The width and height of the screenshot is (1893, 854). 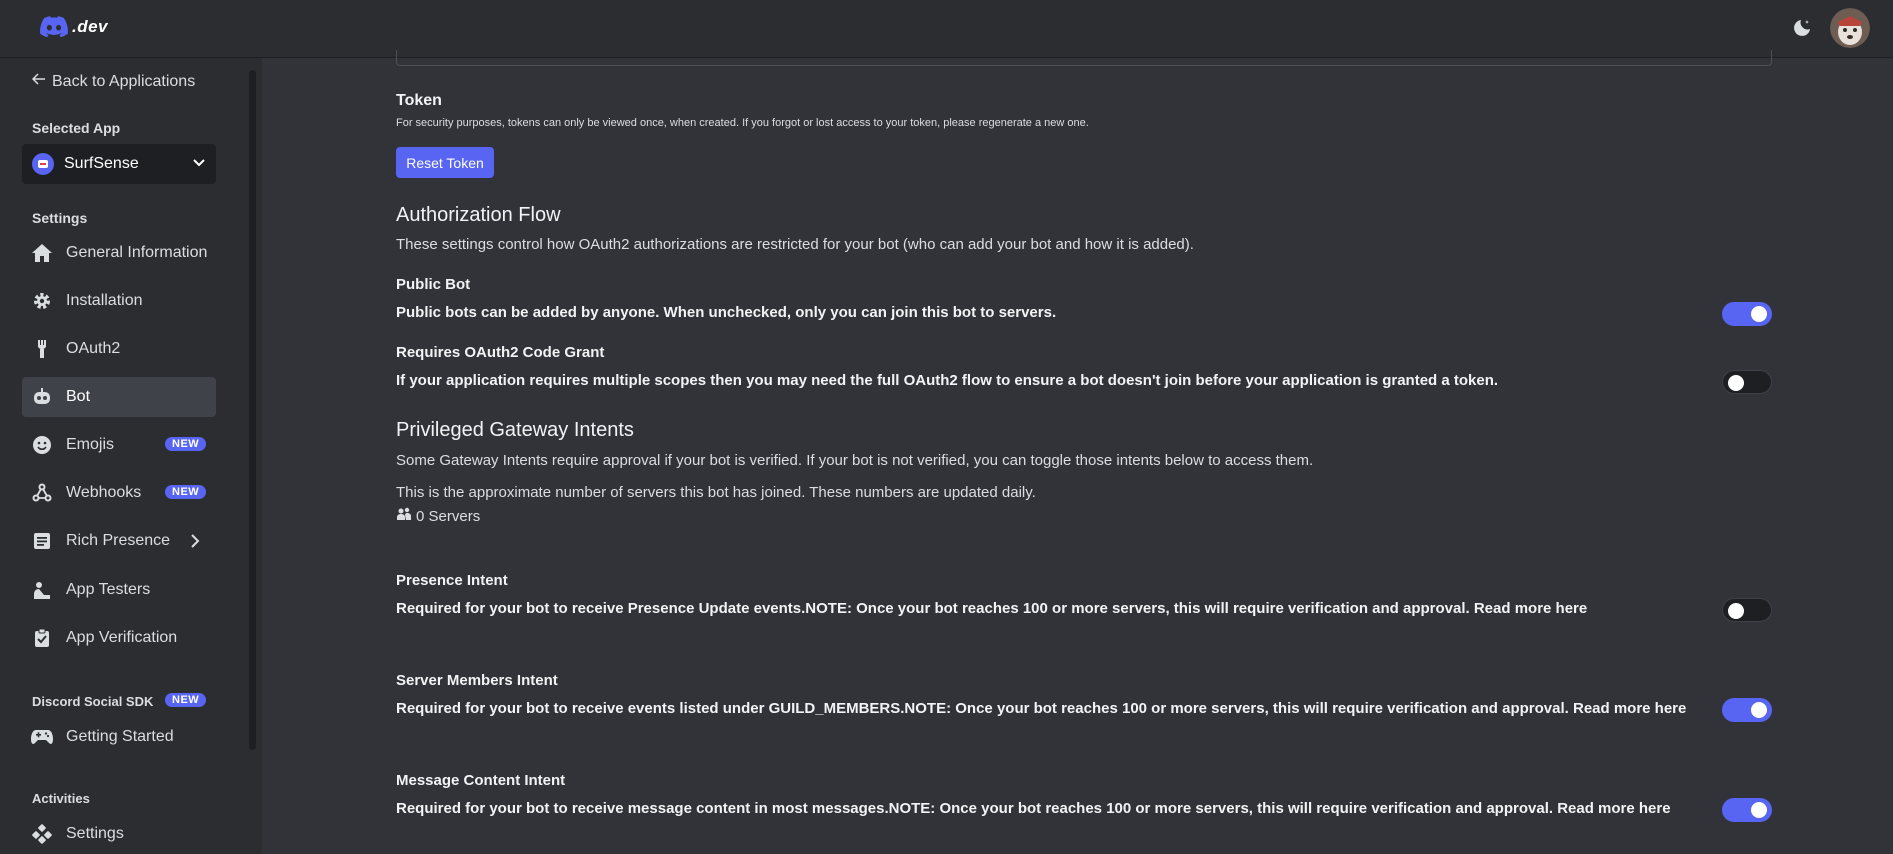 I want to click on sidebar-item-app-verification: App Verification, so click(x=119, y=638).